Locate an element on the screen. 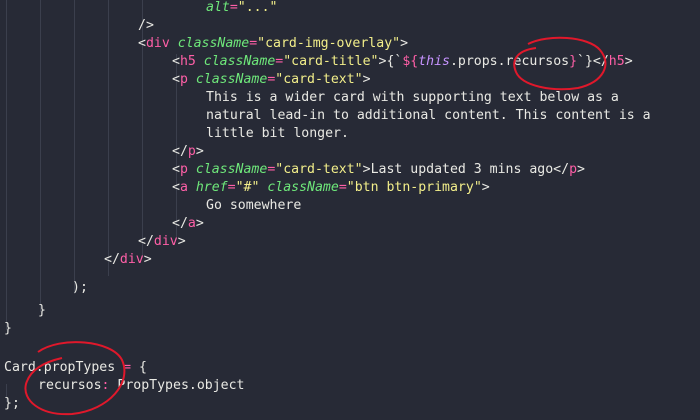 This screenshot has width=700, height=420. code-line: little bit longer. is located at coordinates (277, 134).